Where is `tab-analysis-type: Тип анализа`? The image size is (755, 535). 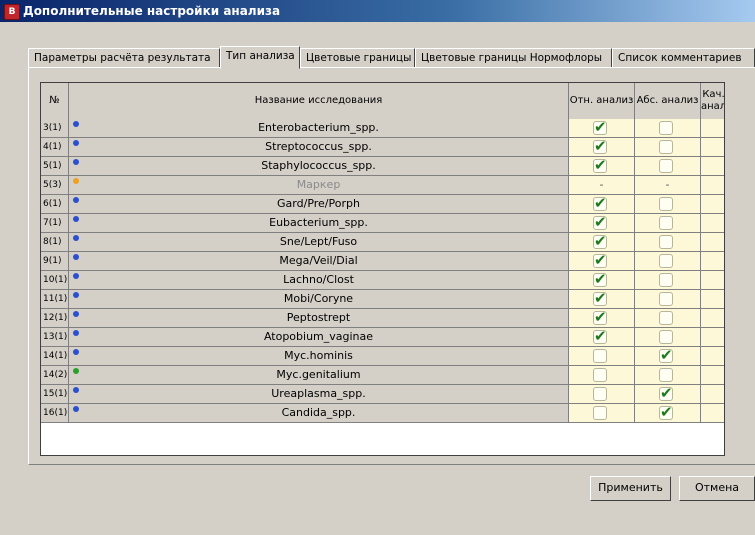
tab-analysis-type: Тип анализа is located at coordinates (260, 57).